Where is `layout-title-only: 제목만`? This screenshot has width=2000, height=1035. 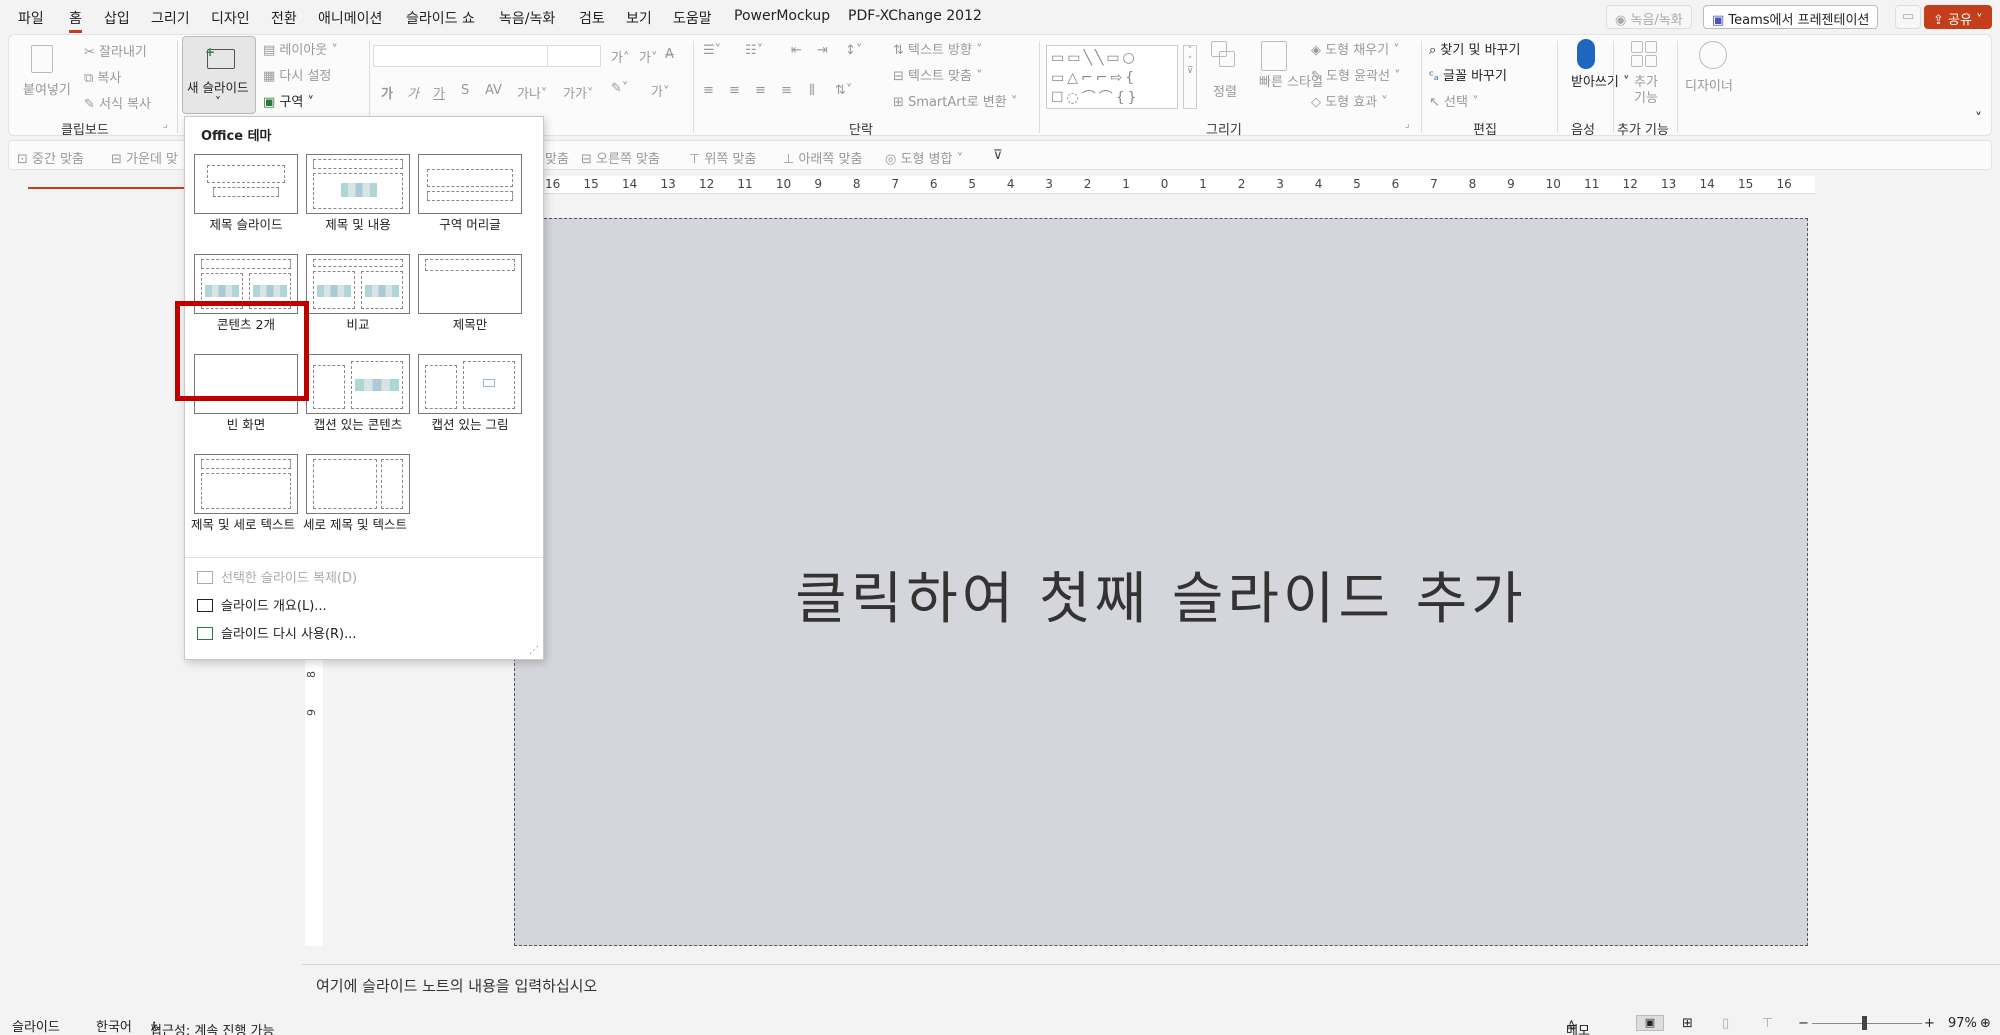
layout-title-only: 제목만 is located at coordinates (467, 295).